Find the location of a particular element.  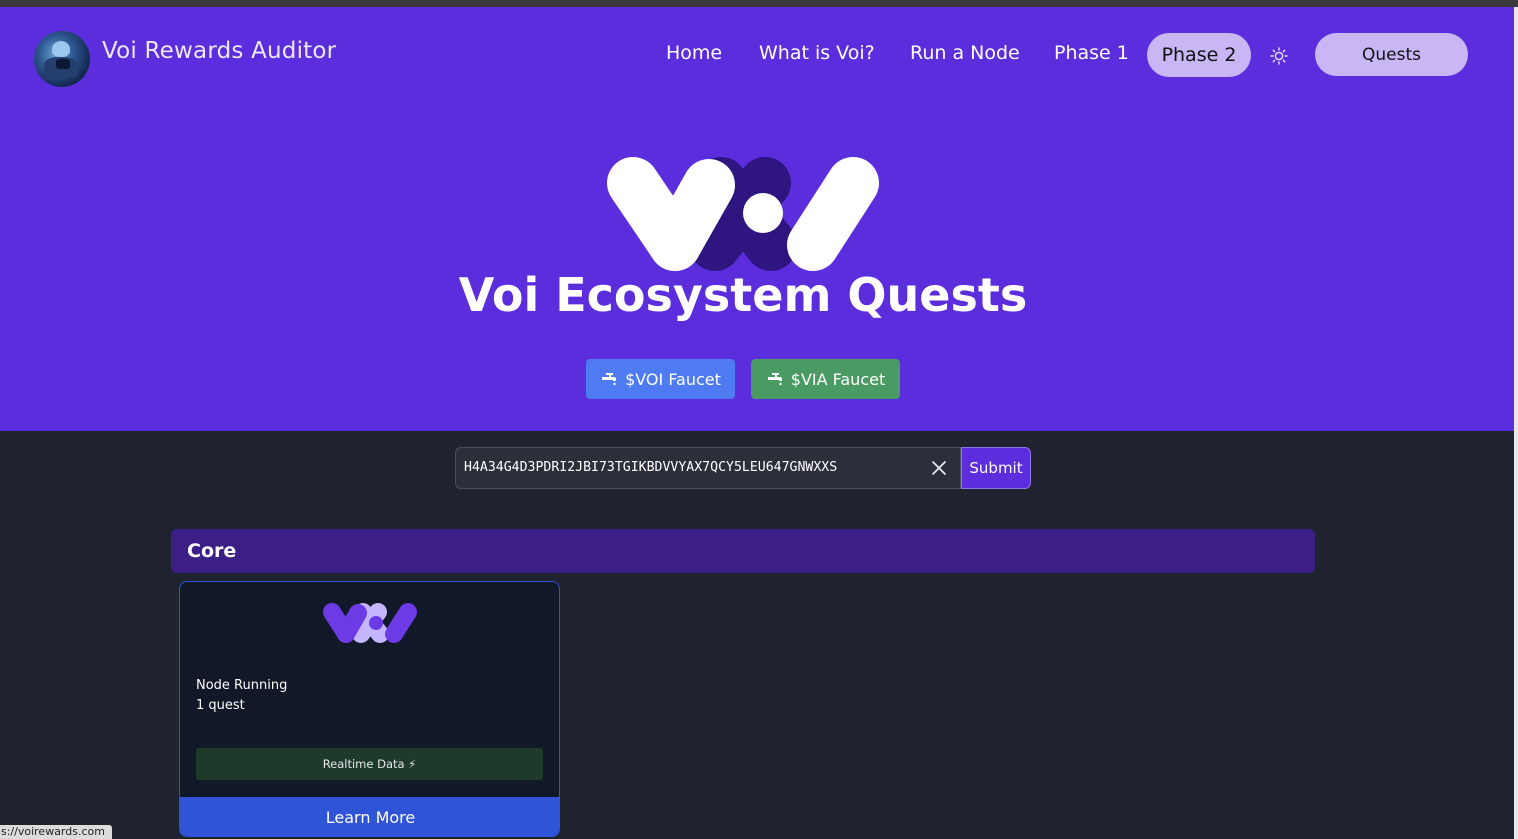

window-edge is located at coordinates (1516, 423).